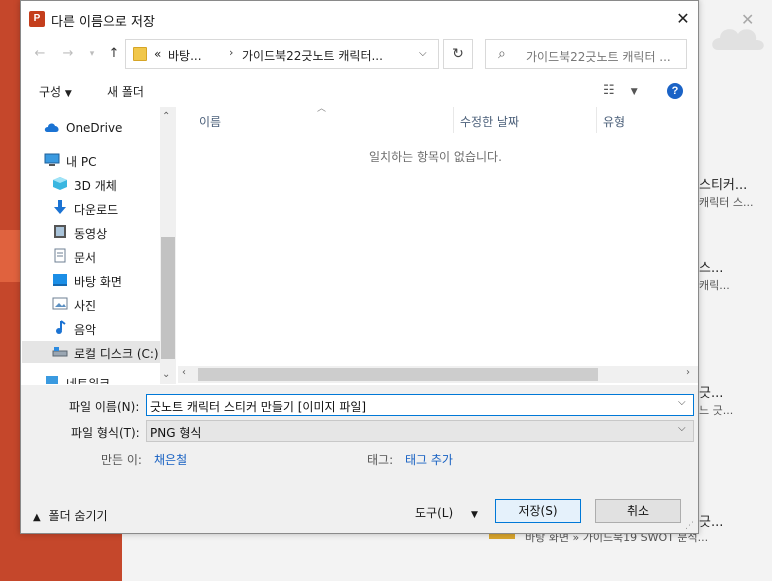 The image size is (772, 581). What do you see at coordinates (682, 428) in the screenshot?
I see `file-type-dropdown-icon: ⌵` at bounding box center [682, 428].